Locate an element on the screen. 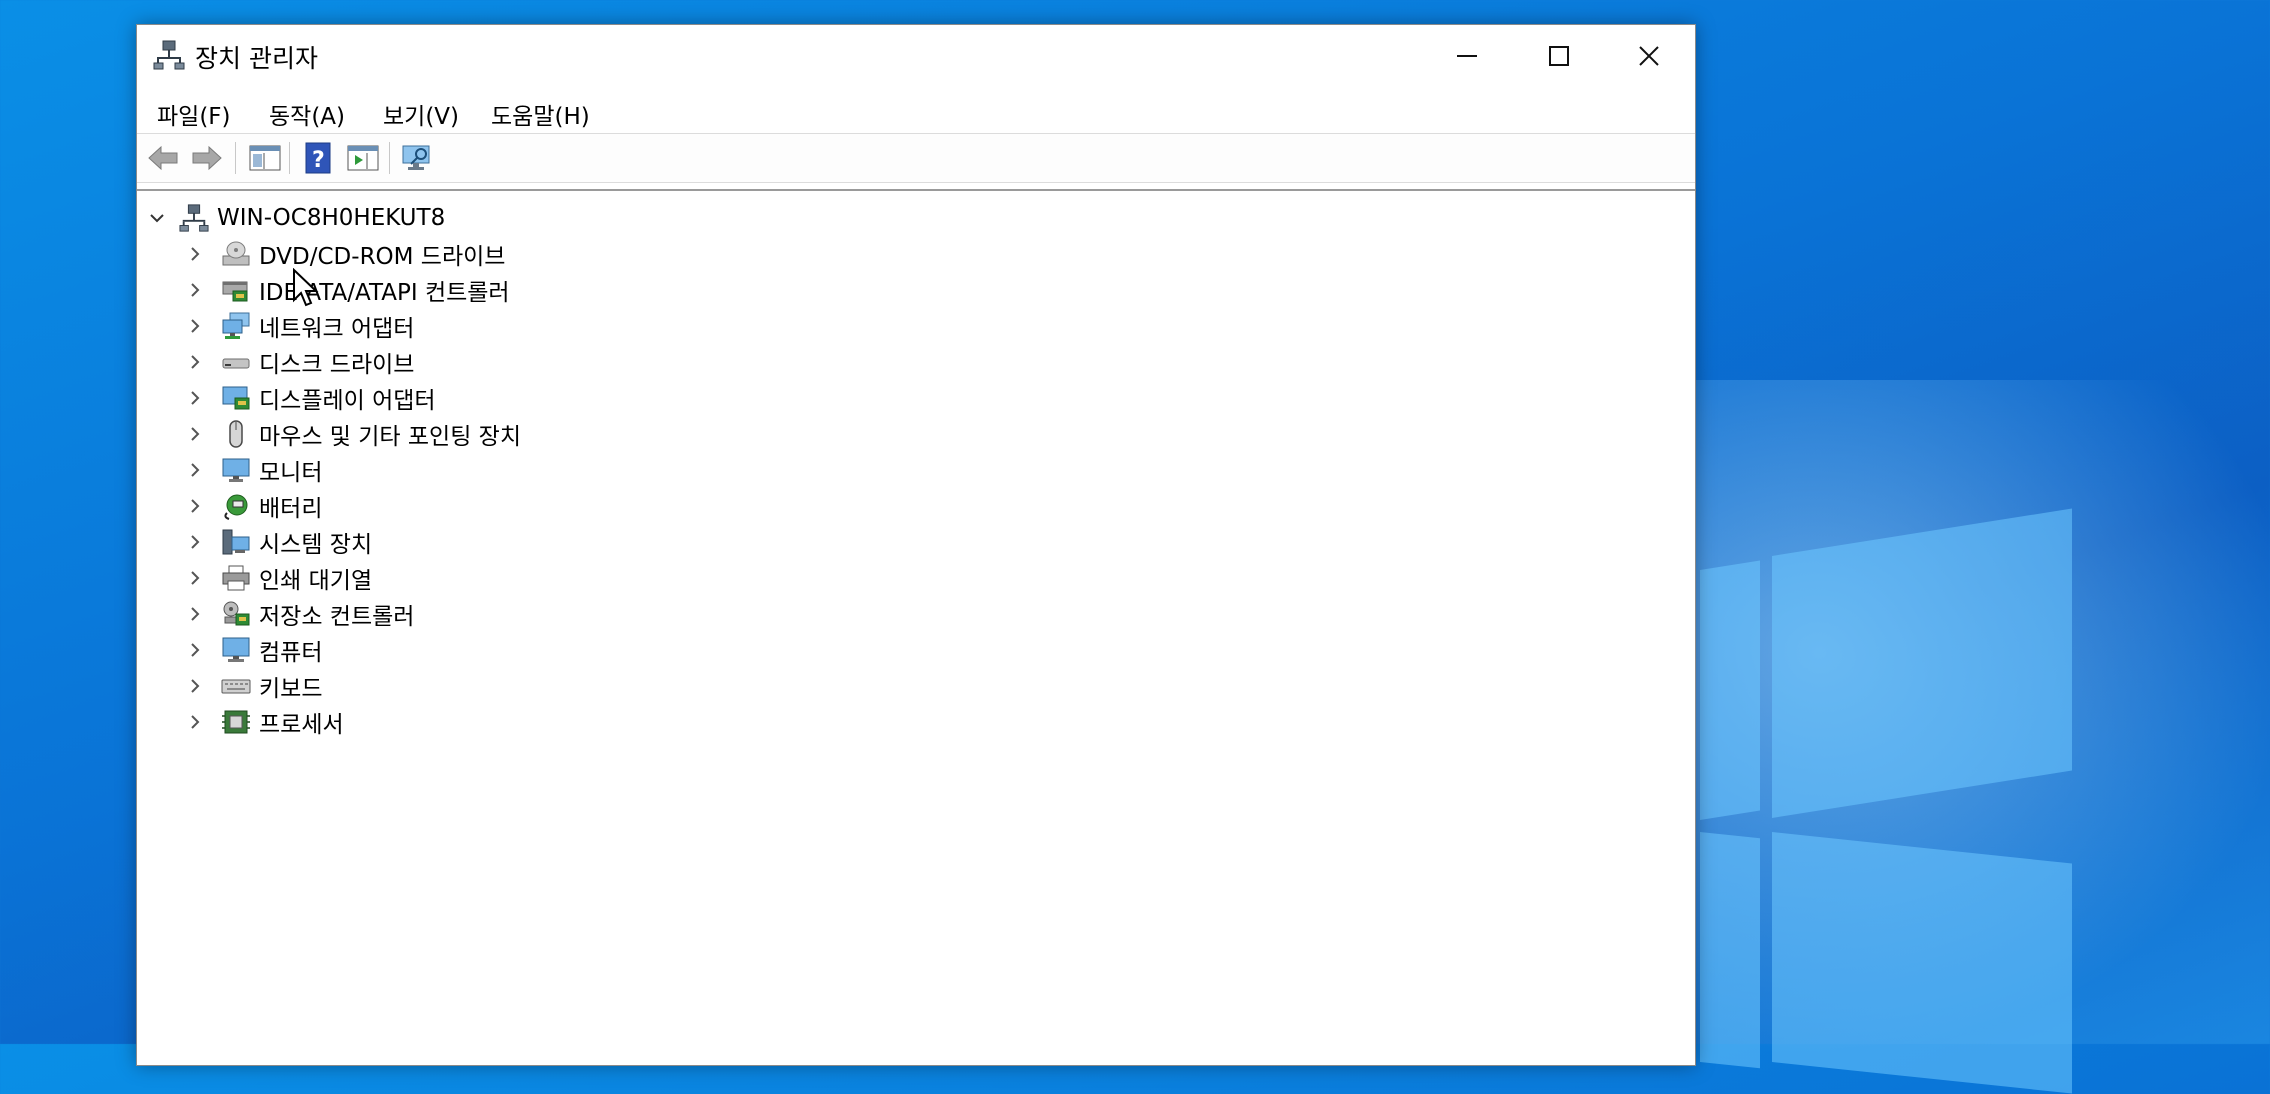 The image size is (2270, 1094). tree-item-monitor: 모니터 is located at coordinates (251, 470).